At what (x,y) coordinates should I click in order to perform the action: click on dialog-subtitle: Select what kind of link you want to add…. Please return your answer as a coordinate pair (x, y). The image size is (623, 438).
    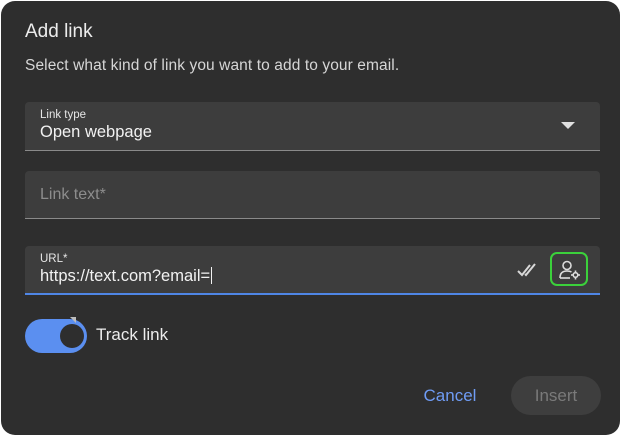
    Looking at the image, I should click on (212, 65).